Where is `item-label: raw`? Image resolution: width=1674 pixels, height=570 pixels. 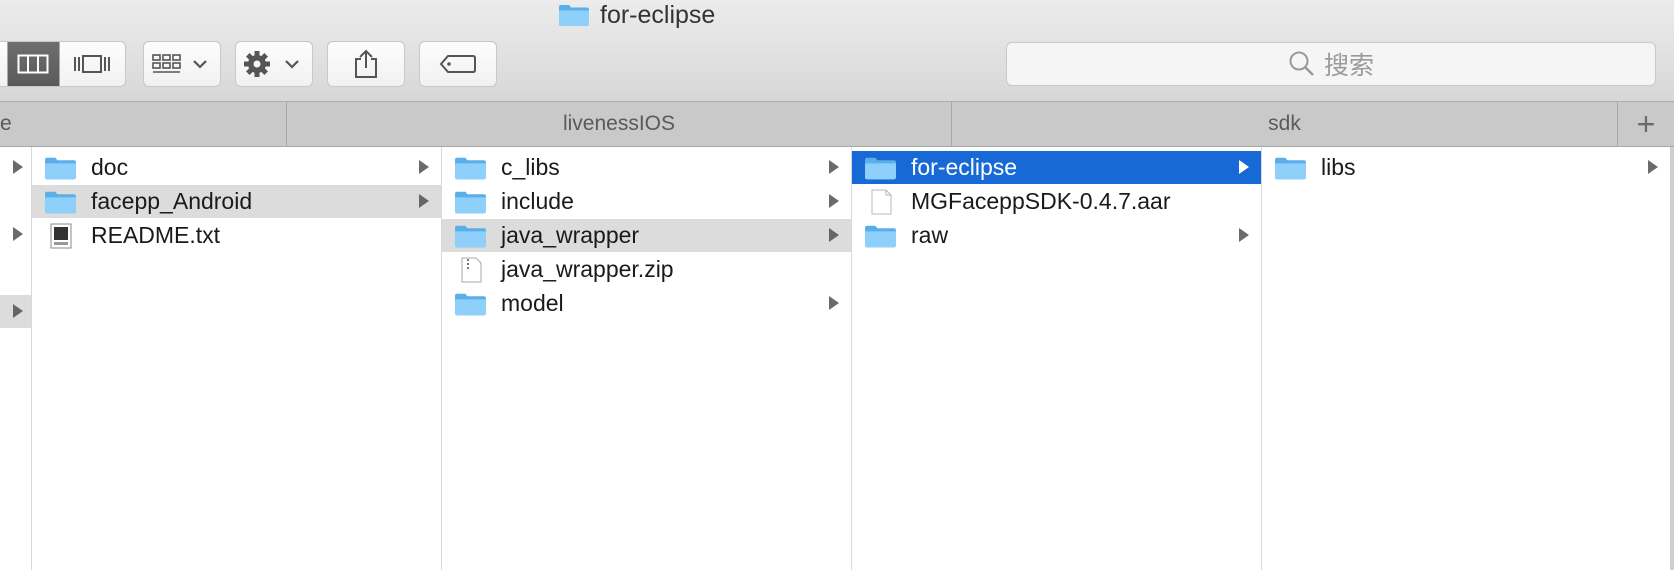
item-label: raw is located at coordinates (930, 235).